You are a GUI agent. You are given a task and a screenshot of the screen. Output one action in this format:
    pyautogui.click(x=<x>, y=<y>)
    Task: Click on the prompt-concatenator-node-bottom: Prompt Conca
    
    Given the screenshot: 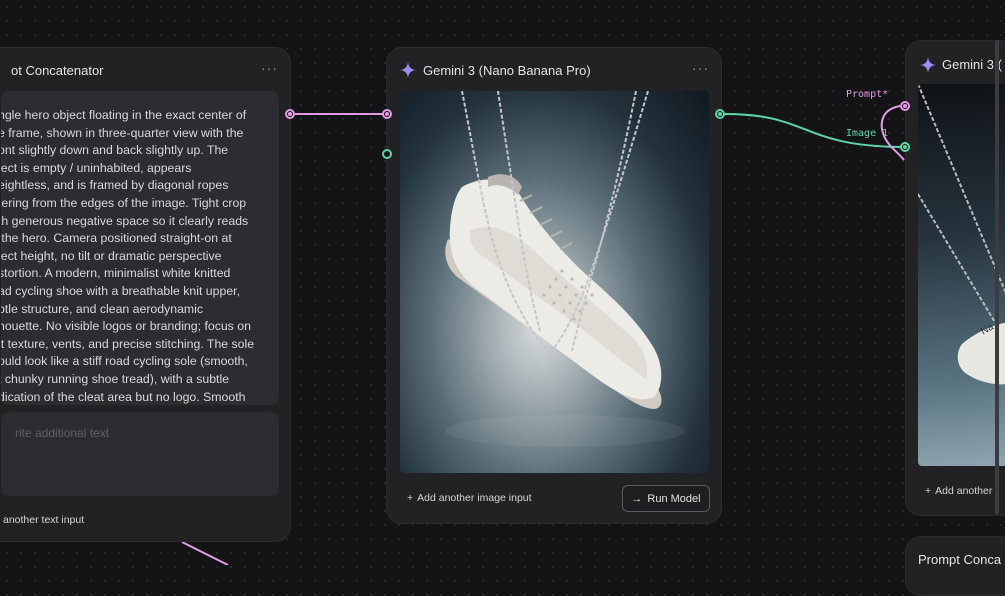 What is the action you would take?
    pyautogui.click(x=955, y=566)
    